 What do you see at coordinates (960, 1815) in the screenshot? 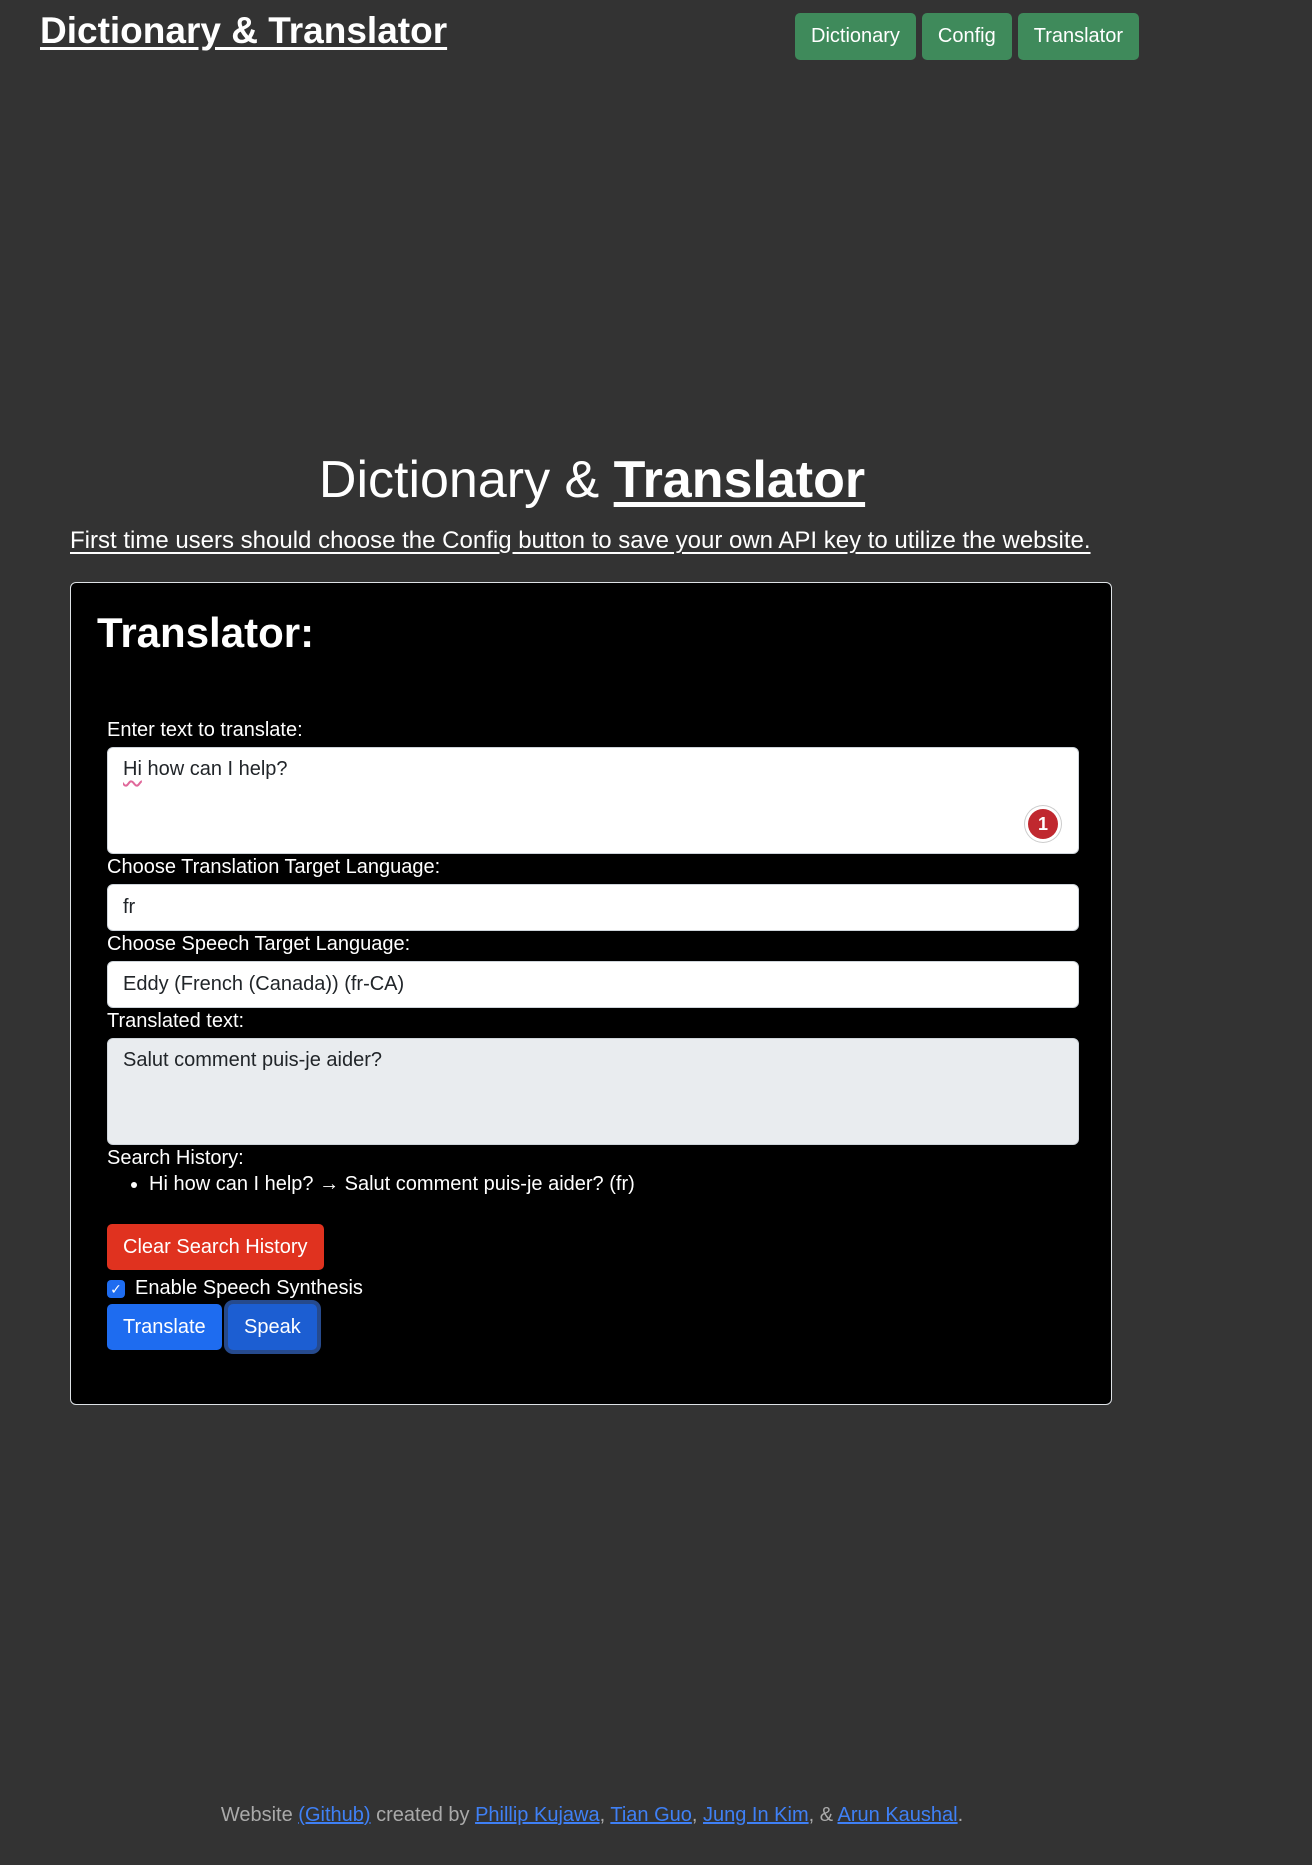
I see `footer-suffix: .` at bounding box center [960, 1815].